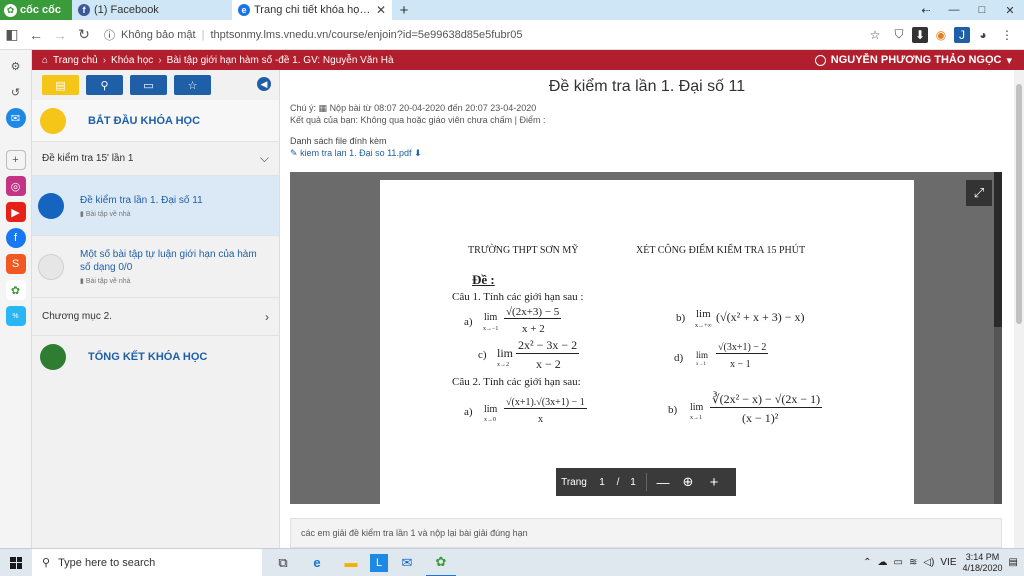  Describe the element at coordinates (820, 60) in the screenshot. I see `user-icon` at that location.